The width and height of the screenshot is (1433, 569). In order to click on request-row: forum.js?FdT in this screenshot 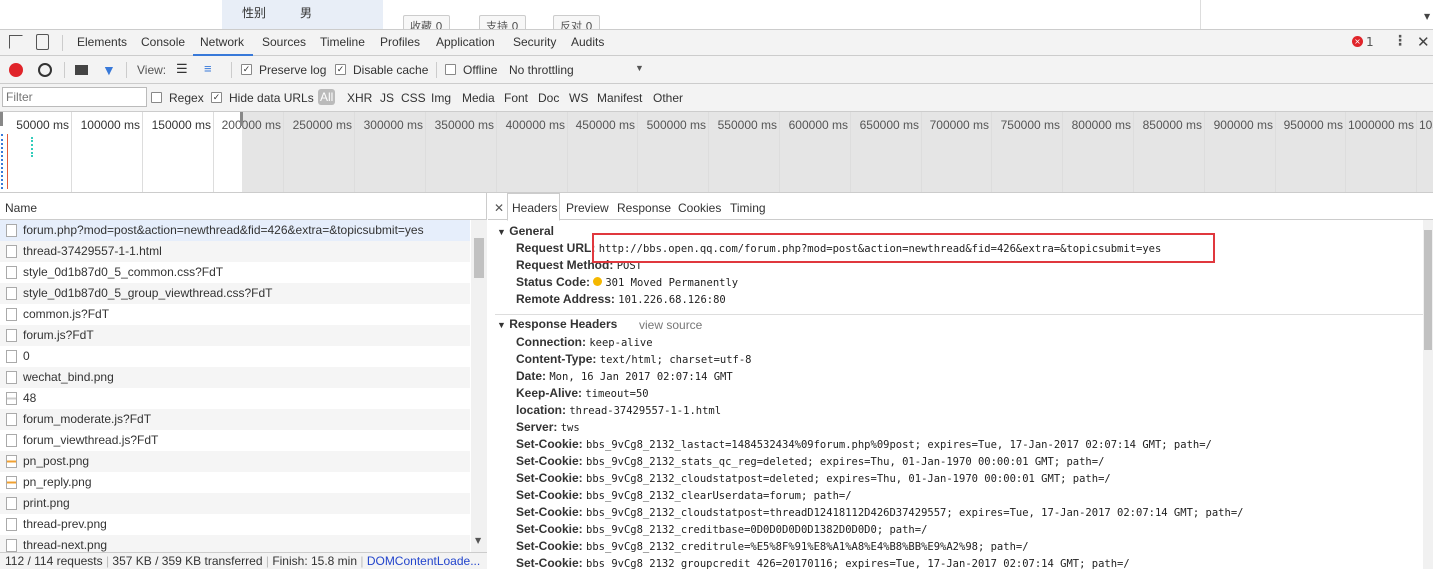, I will do `click(235, 335)`.